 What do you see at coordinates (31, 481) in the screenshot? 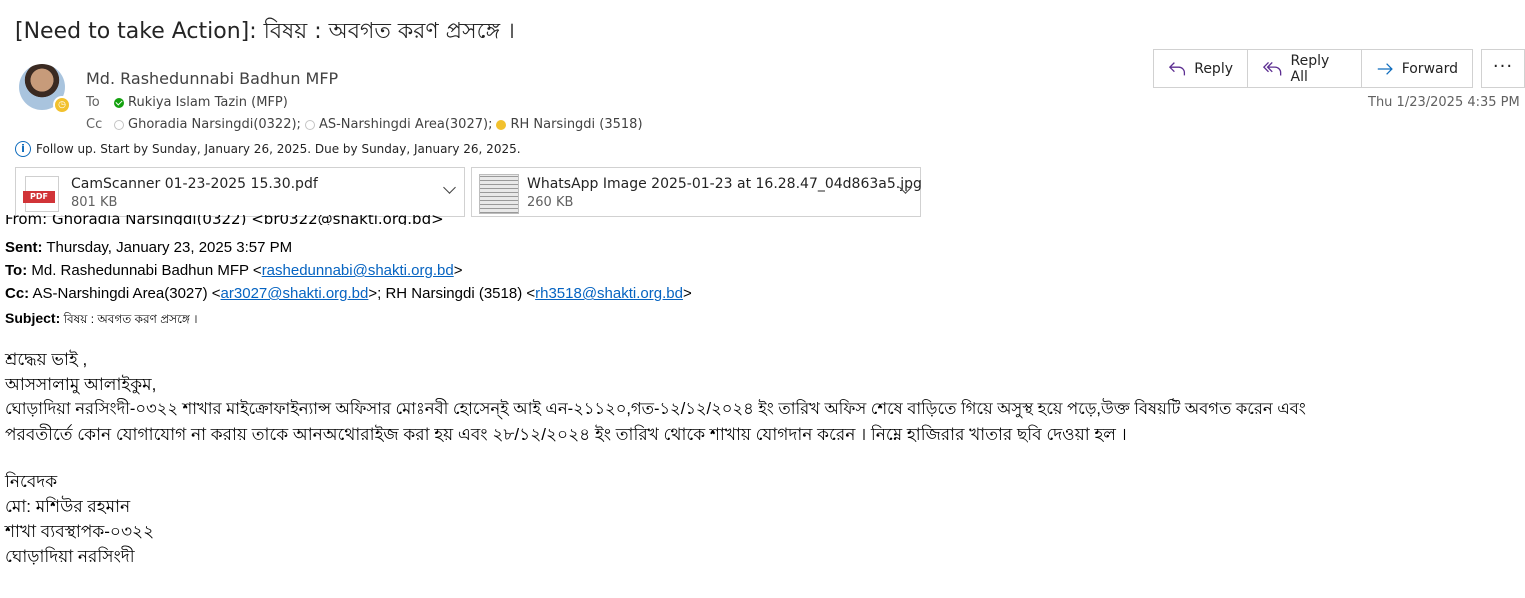
I see `signature-line: নিবেদক` at bounding box center [31, 481].